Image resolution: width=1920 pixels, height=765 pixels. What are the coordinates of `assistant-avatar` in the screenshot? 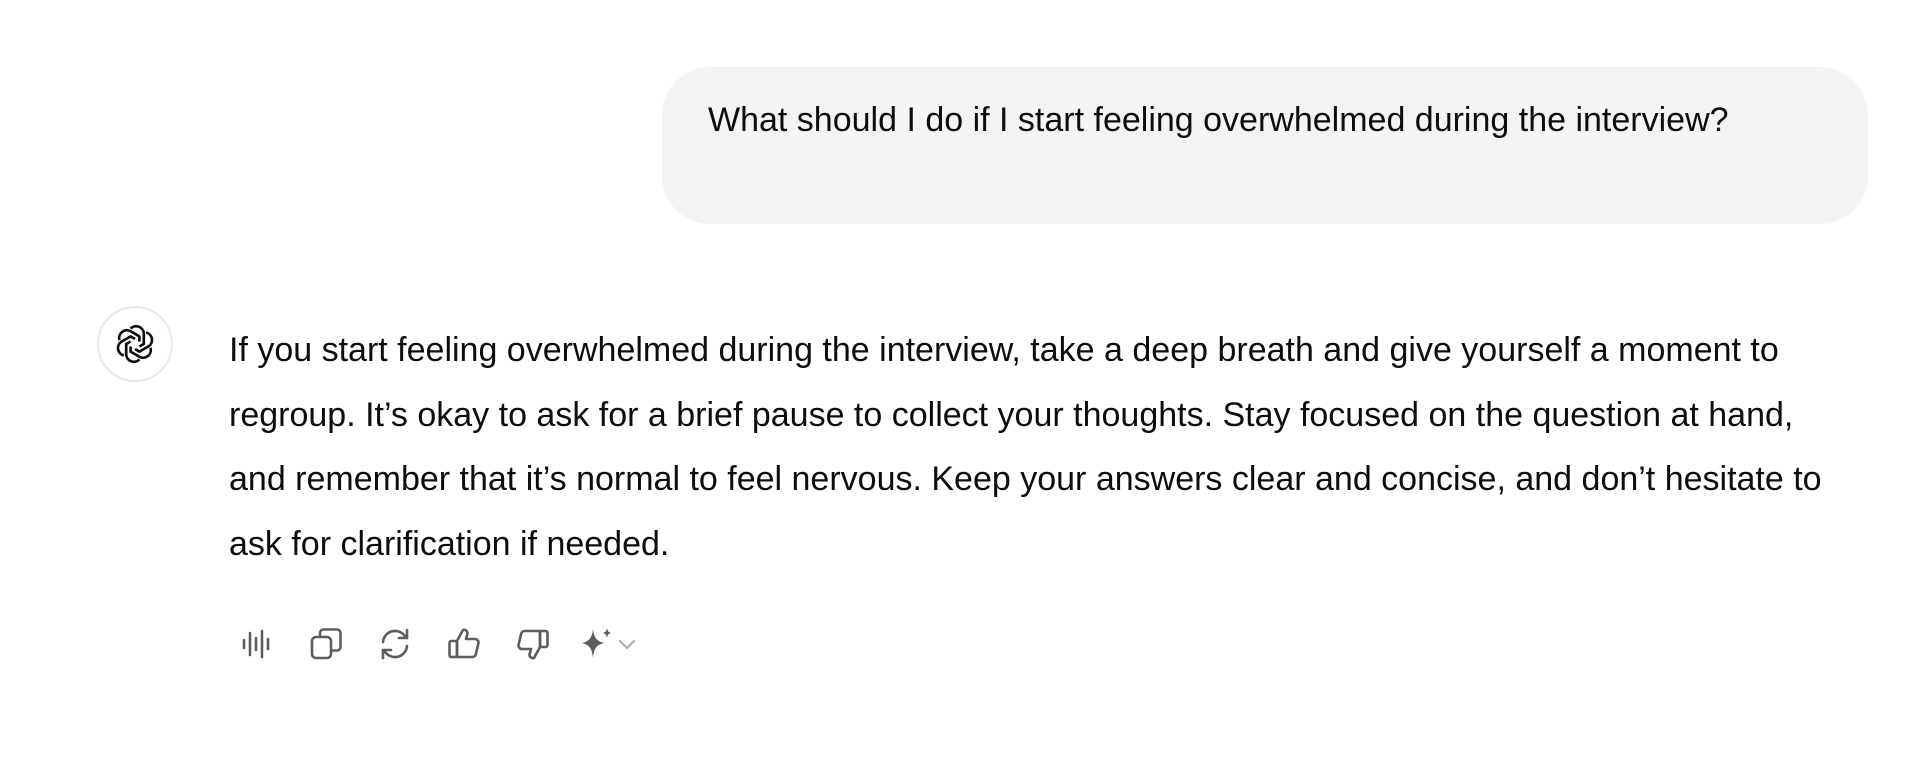 It's located at (135, 344).